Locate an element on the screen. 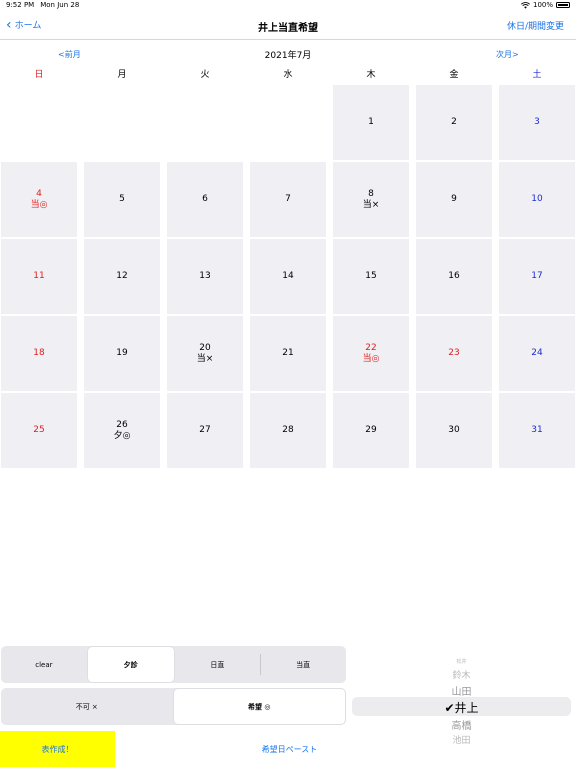  picker-row: 松井 is located at coordinates (461, 661).